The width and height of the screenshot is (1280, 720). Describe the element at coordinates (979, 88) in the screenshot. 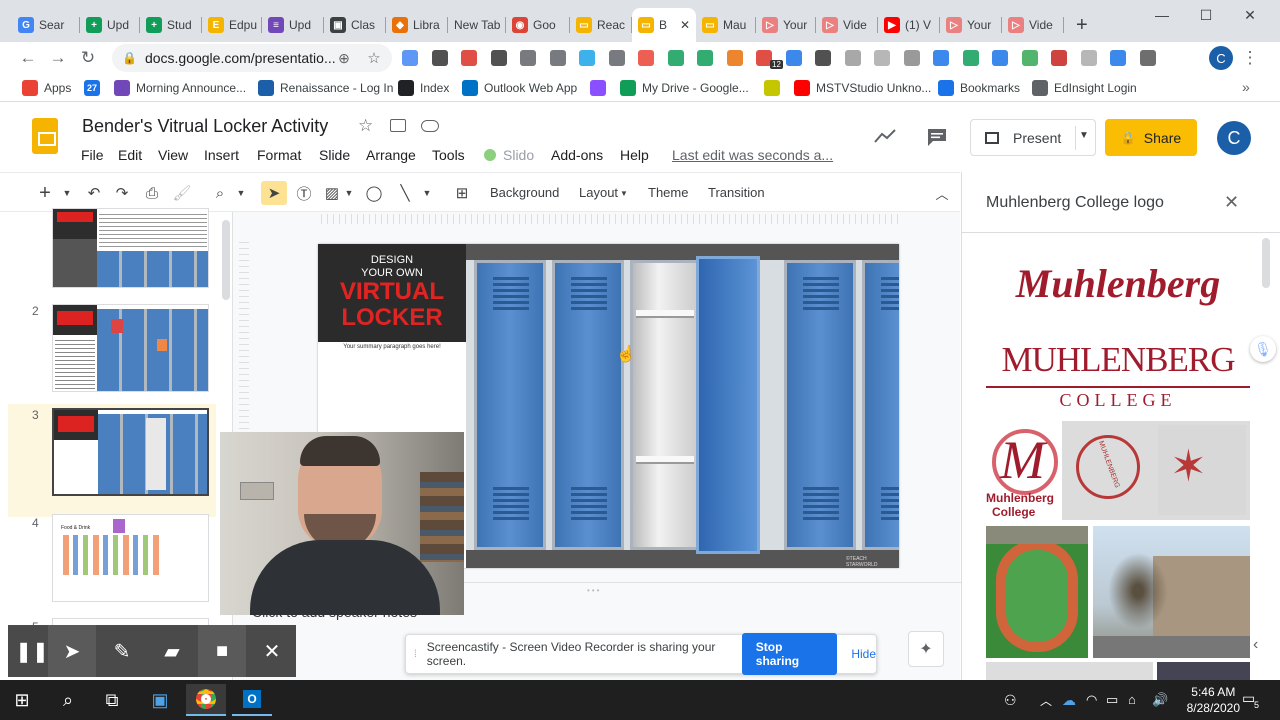

I see `bookmark-item: Bookmarks` at that location.